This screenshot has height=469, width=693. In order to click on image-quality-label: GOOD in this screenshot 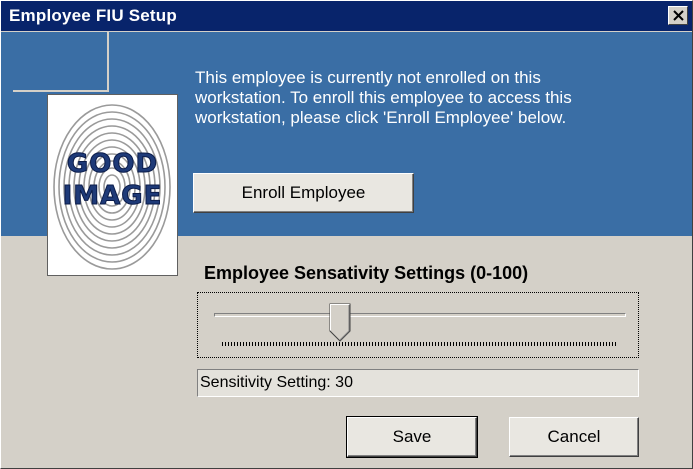, I will do `click(112, 164)`.